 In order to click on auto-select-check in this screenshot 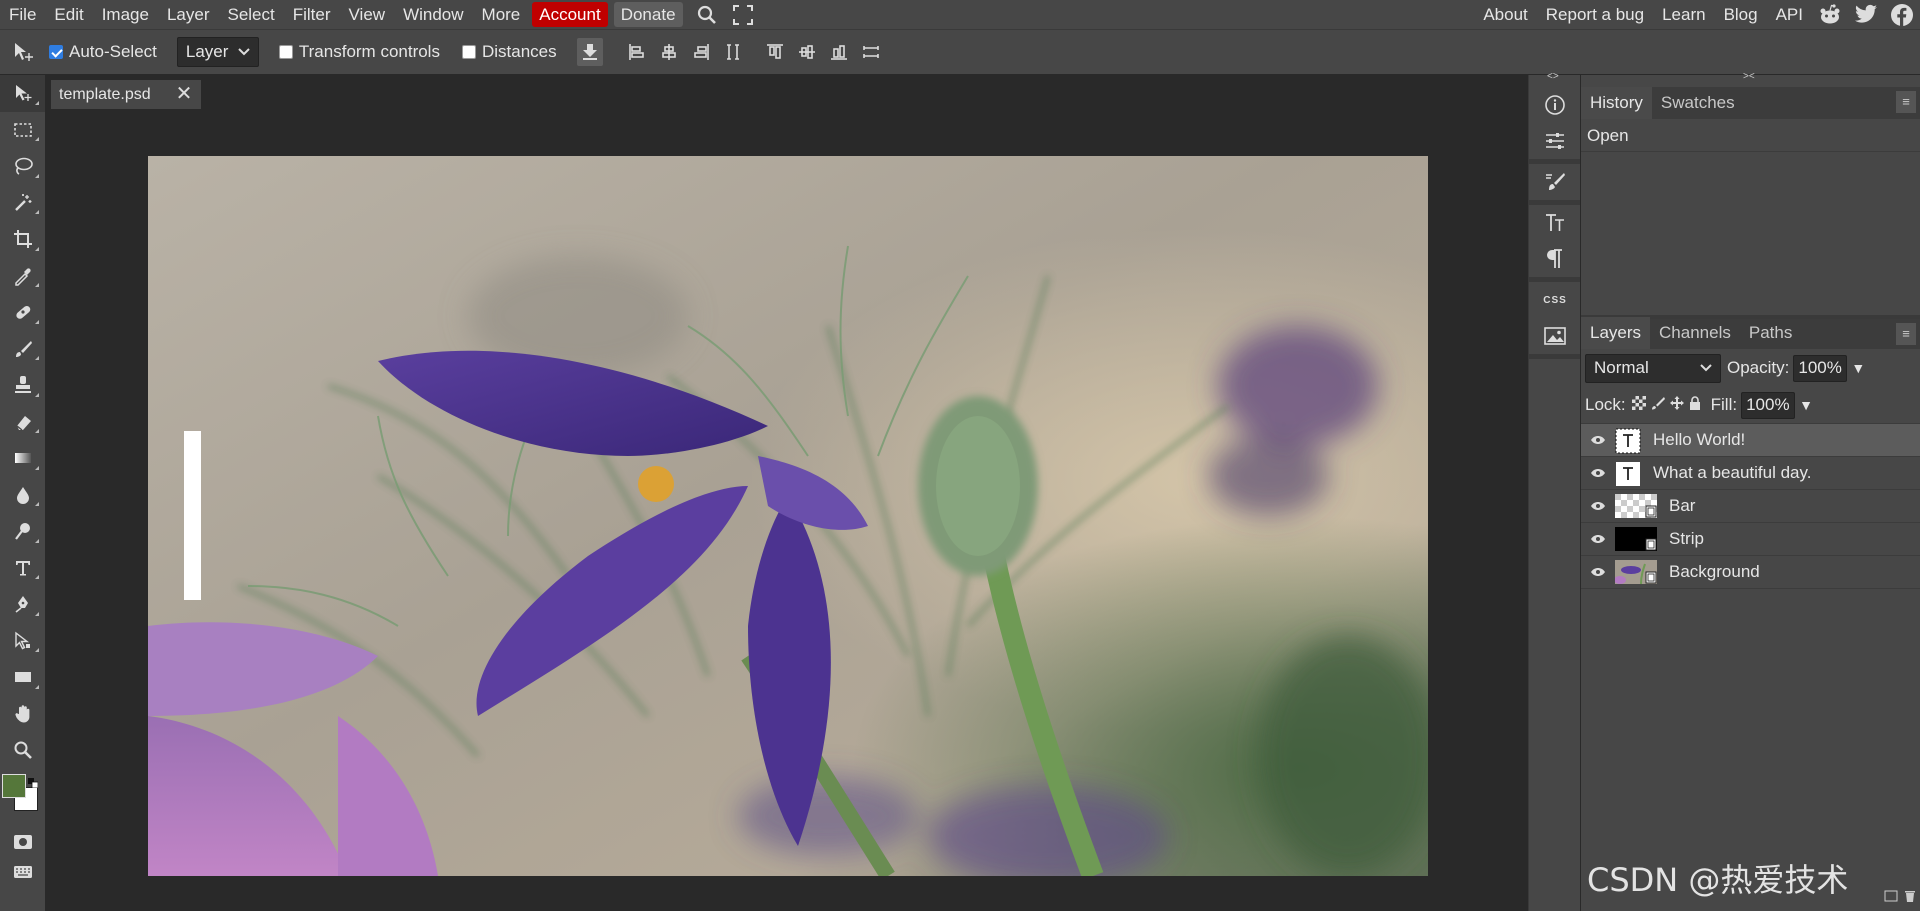, I will do `click(56, 52)`.